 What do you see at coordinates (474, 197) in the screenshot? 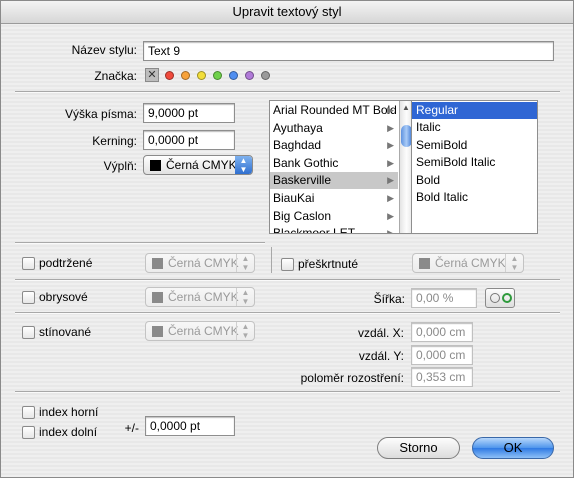
I see `font-style-item: Bold Italic` at bounding box center [474, 197].